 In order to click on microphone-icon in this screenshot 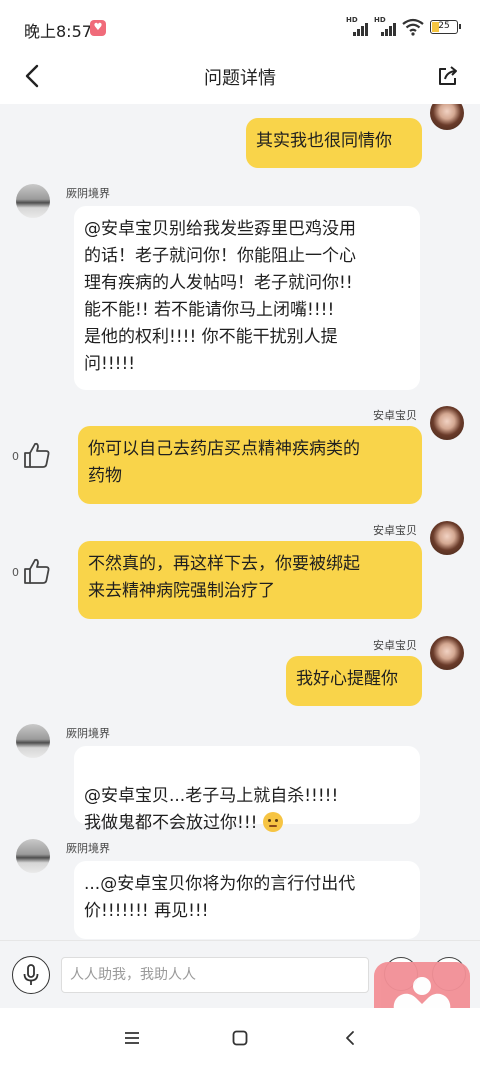, I will do `click(31, 974)`.